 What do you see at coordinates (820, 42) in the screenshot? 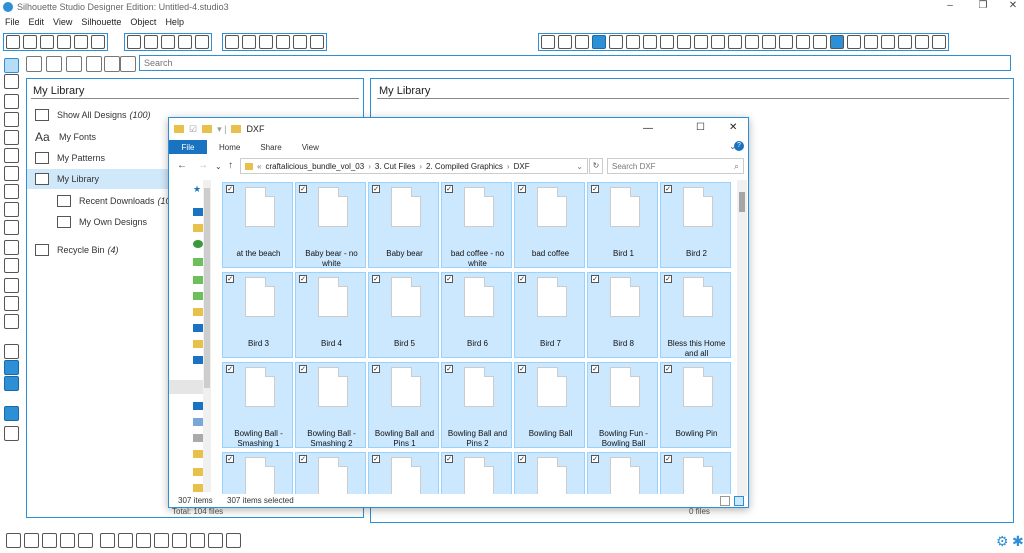
I see `trace-icon` at bounding box center [820, 42].